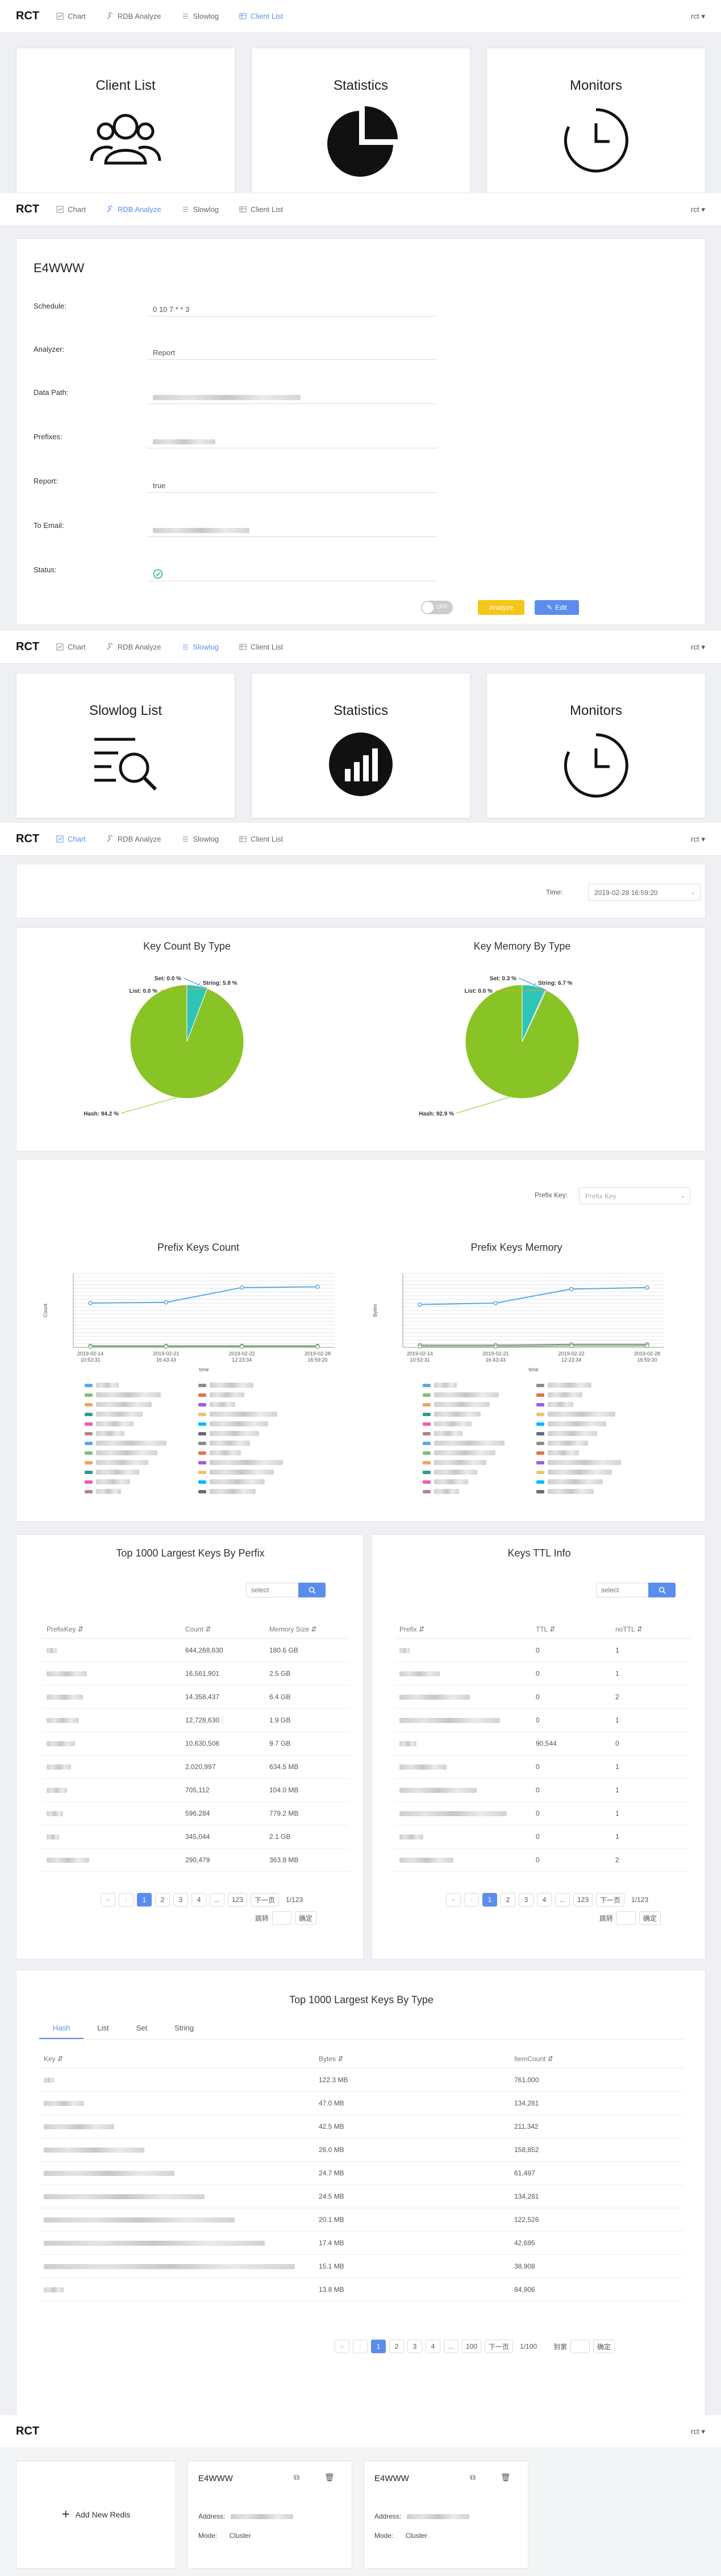 This screenshot has width=721, height=2576. I want to click on table-row: 02, so click(543, 1697).